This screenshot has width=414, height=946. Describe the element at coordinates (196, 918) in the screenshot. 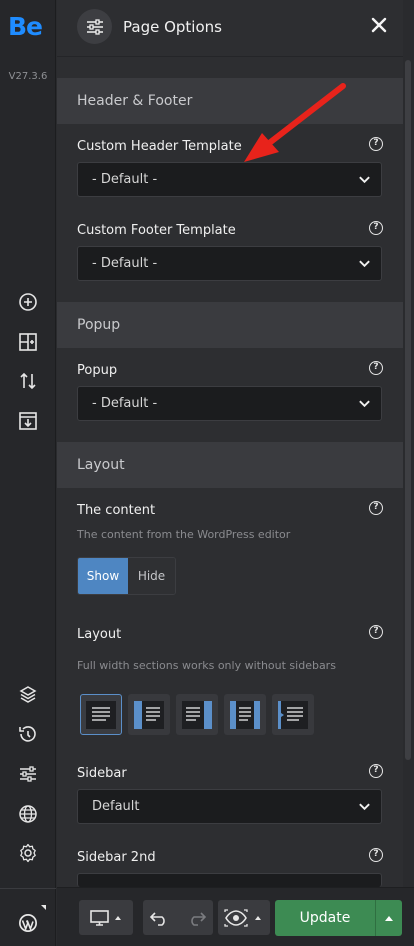

I see `redo-icon` at that location.